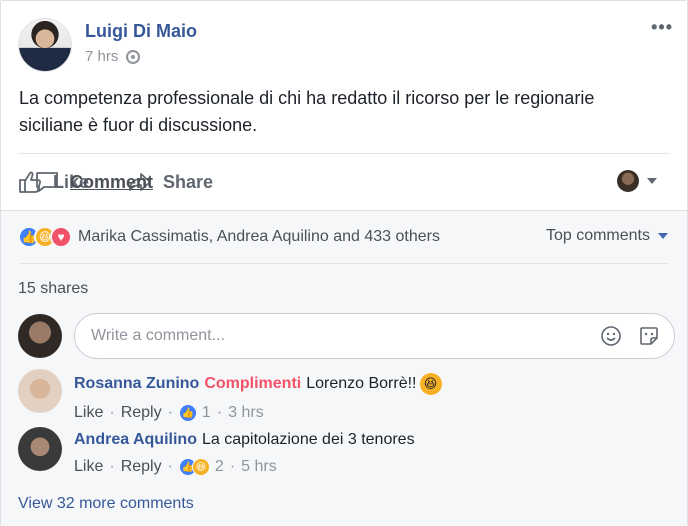 Image resolution: width=688 pixels, height=526 pixels. I want to click on emoji-icon, so click(611, 336).